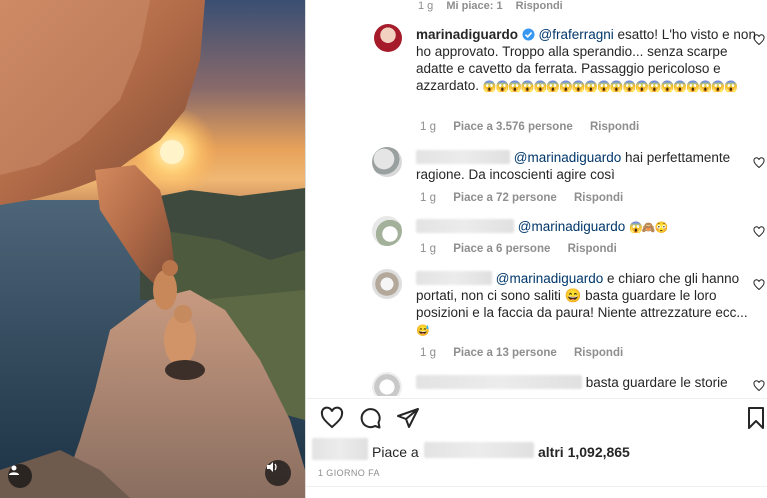 This screenshot has width=767, height=498. I want to click on comment-item: basta guardare le storie, so click(536, 384).